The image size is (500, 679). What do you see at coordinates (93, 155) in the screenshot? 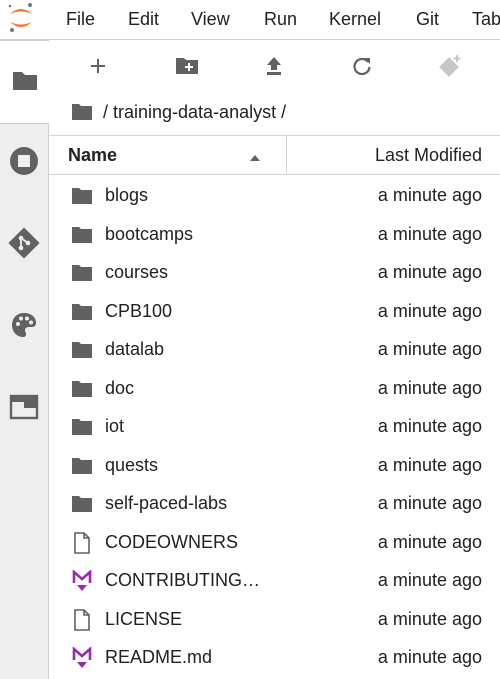
I see `name-column-label: Name` at bounding box center [93, 155].